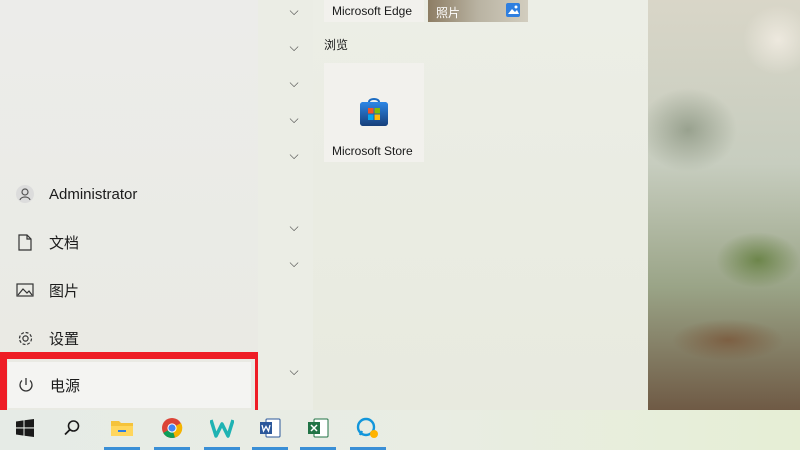 Image resolution: width=800 pixels, height=450 pixels. What do you see at coordinates (448, 13) in the screenshot?
I see `tile-label: 照片` at bounding box center [448, 13].